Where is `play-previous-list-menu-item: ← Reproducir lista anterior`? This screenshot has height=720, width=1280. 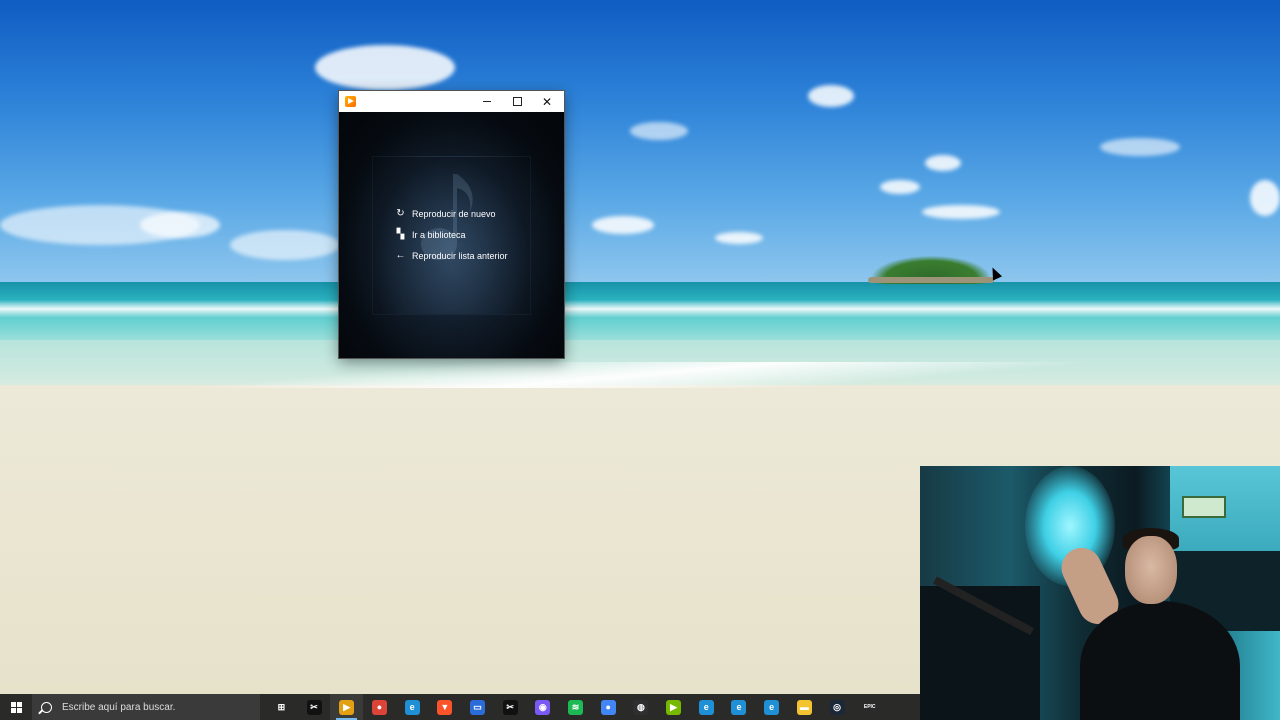
play-previous-list-menu-item: ← Reproducir lista anterior is located at coordinates (451, 255).